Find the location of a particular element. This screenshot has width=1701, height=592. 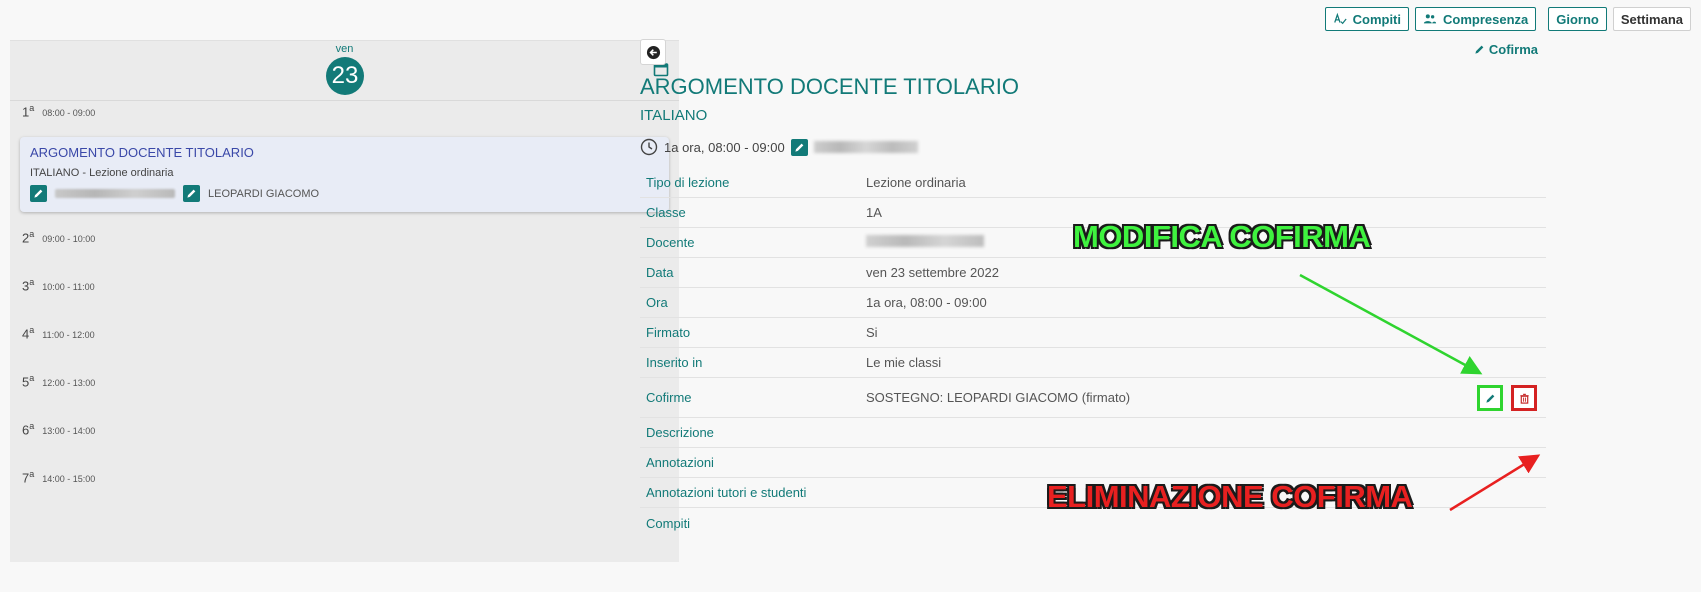

hour-slot: 6a 13:00 - 14:00 is located at coordinates (58, 429).